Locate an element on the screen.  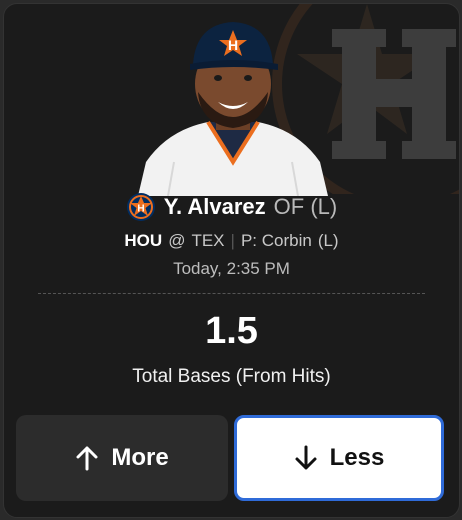
more-button: More is located at coordinates (122, 458).